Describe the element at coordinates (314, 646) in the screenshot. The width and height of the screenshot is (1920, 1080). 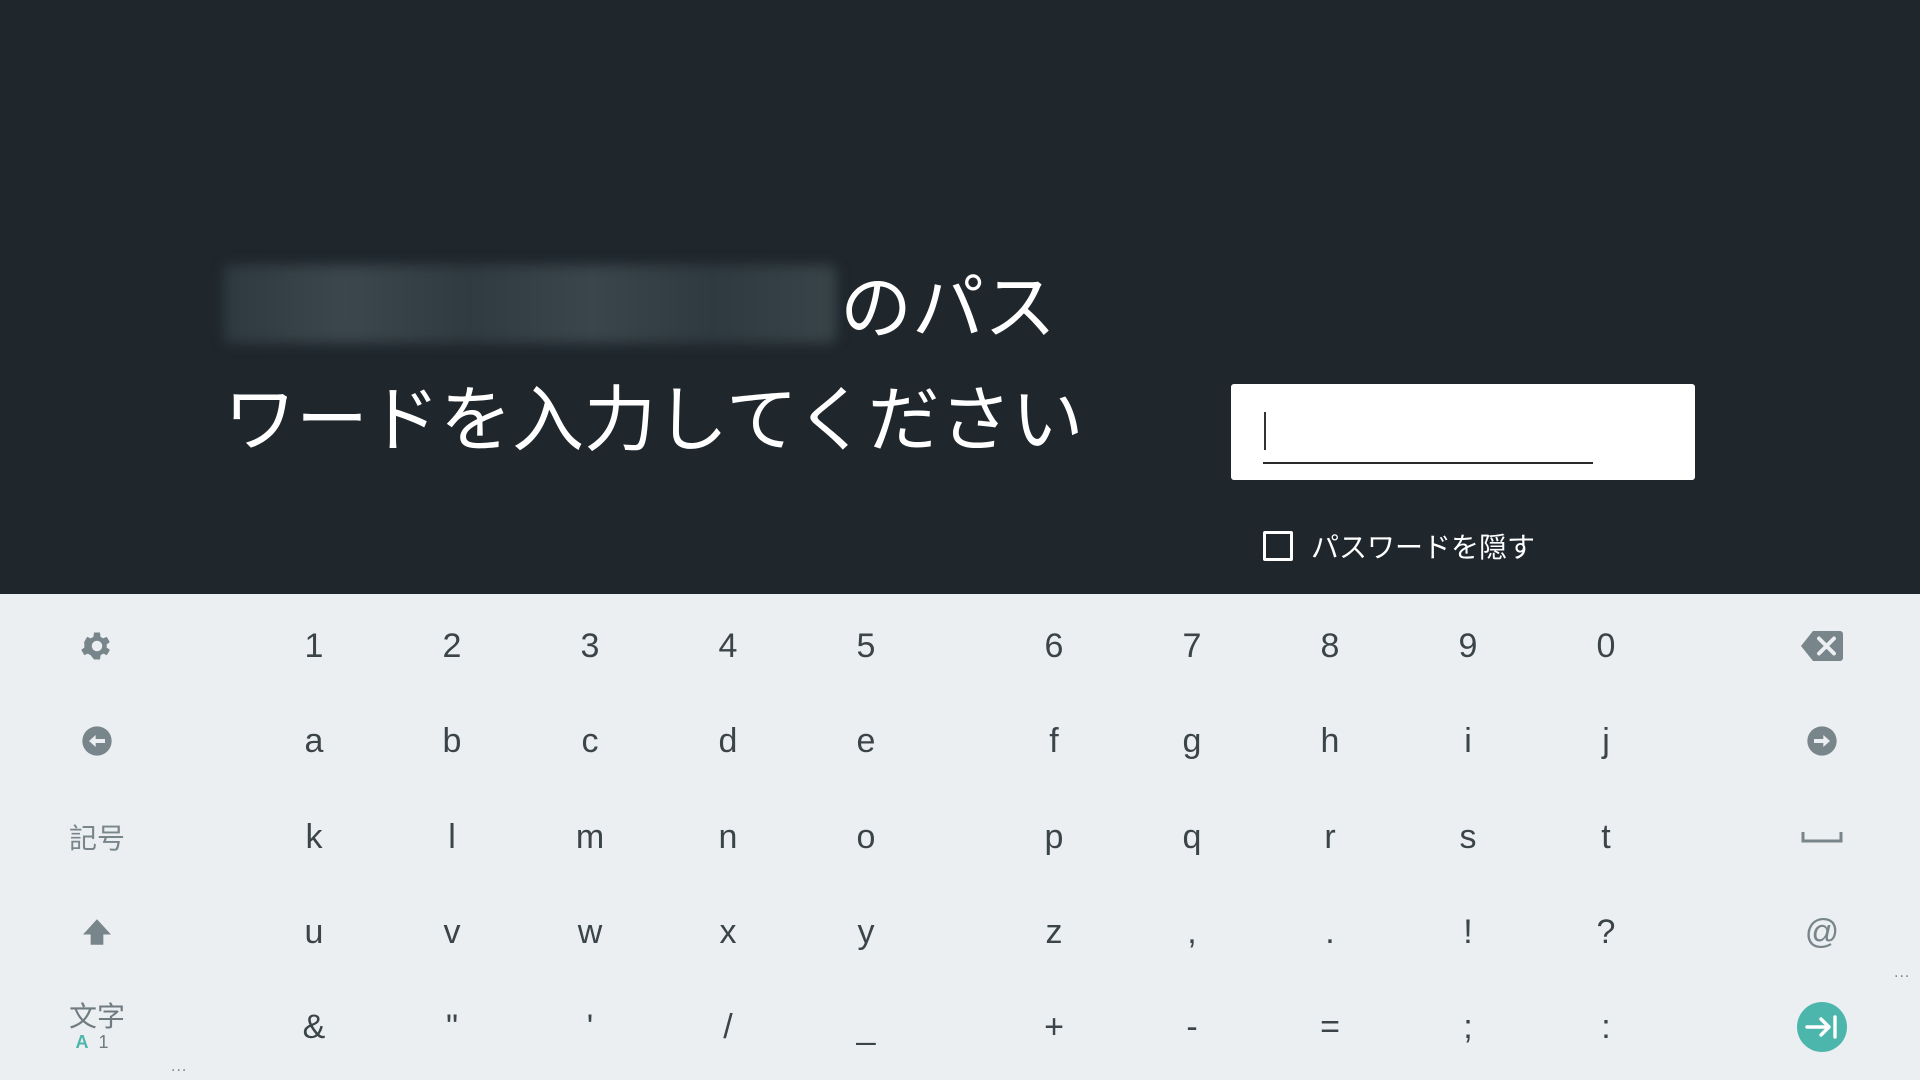
I see `key: 1` at that location.